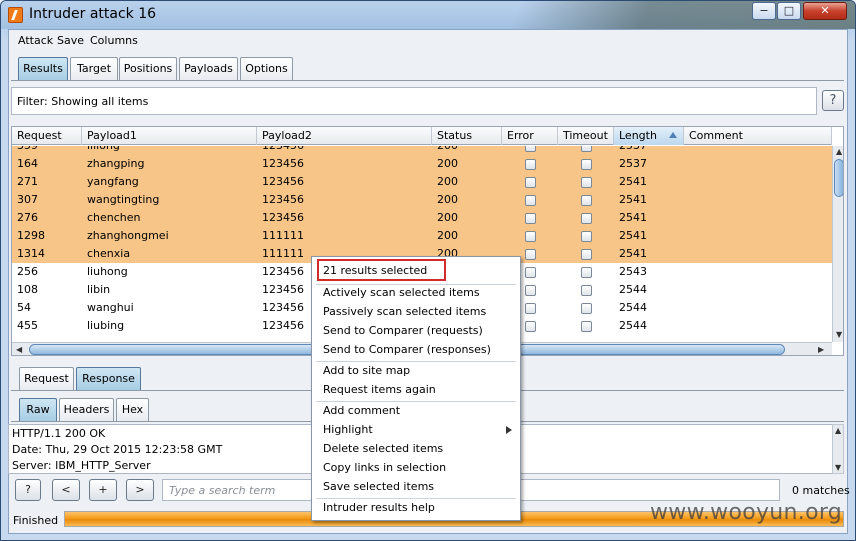 This screenshot has height=541, width=856. Describe the element at coordinates (758, 136) in the screenshot. I see `column-comment: Comment` at that location.